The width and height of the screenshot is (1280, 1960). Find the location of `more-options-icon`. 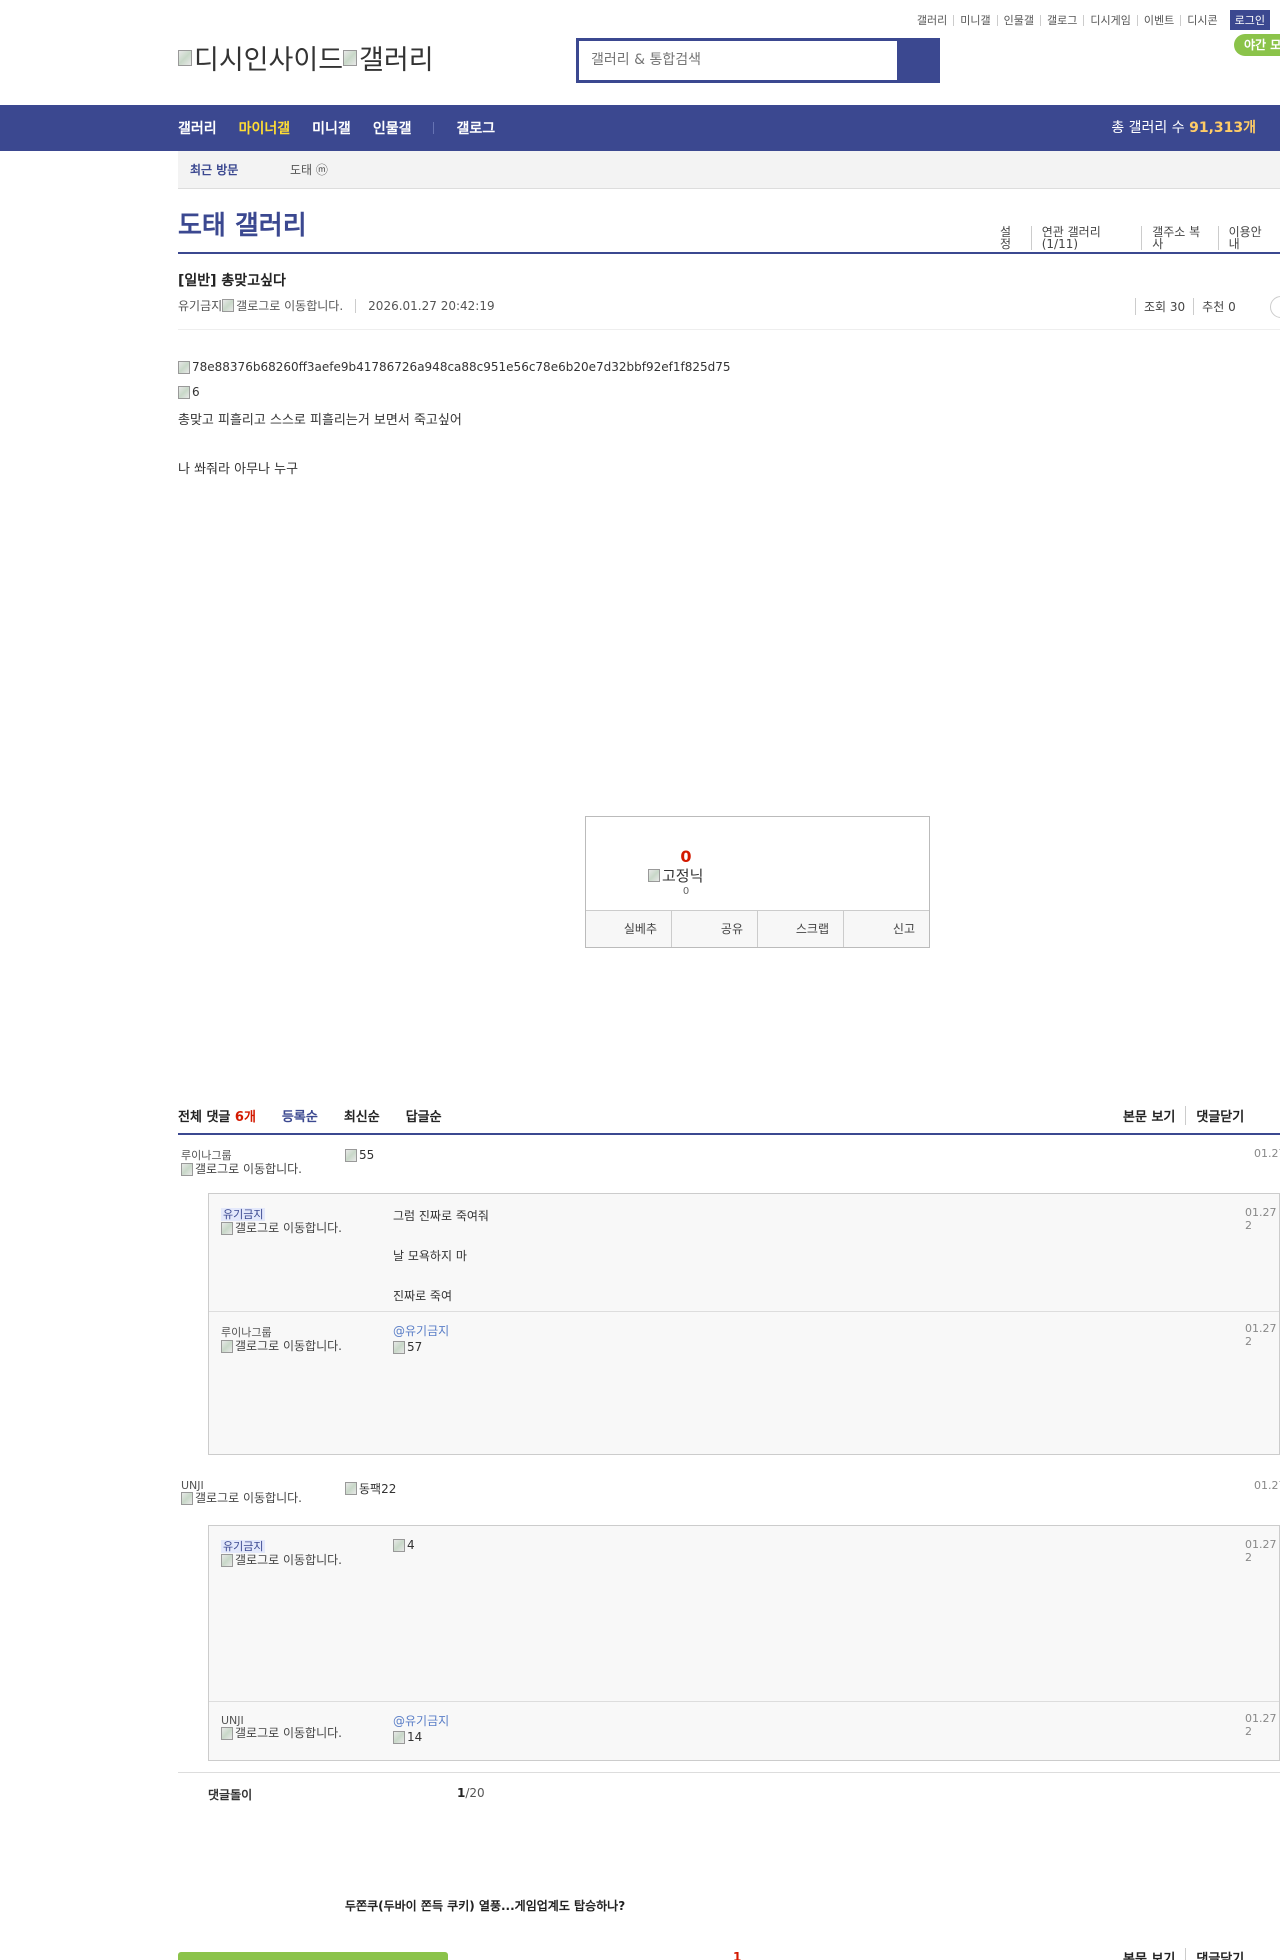

more-options-icon is located at coordinates (1275, 307).